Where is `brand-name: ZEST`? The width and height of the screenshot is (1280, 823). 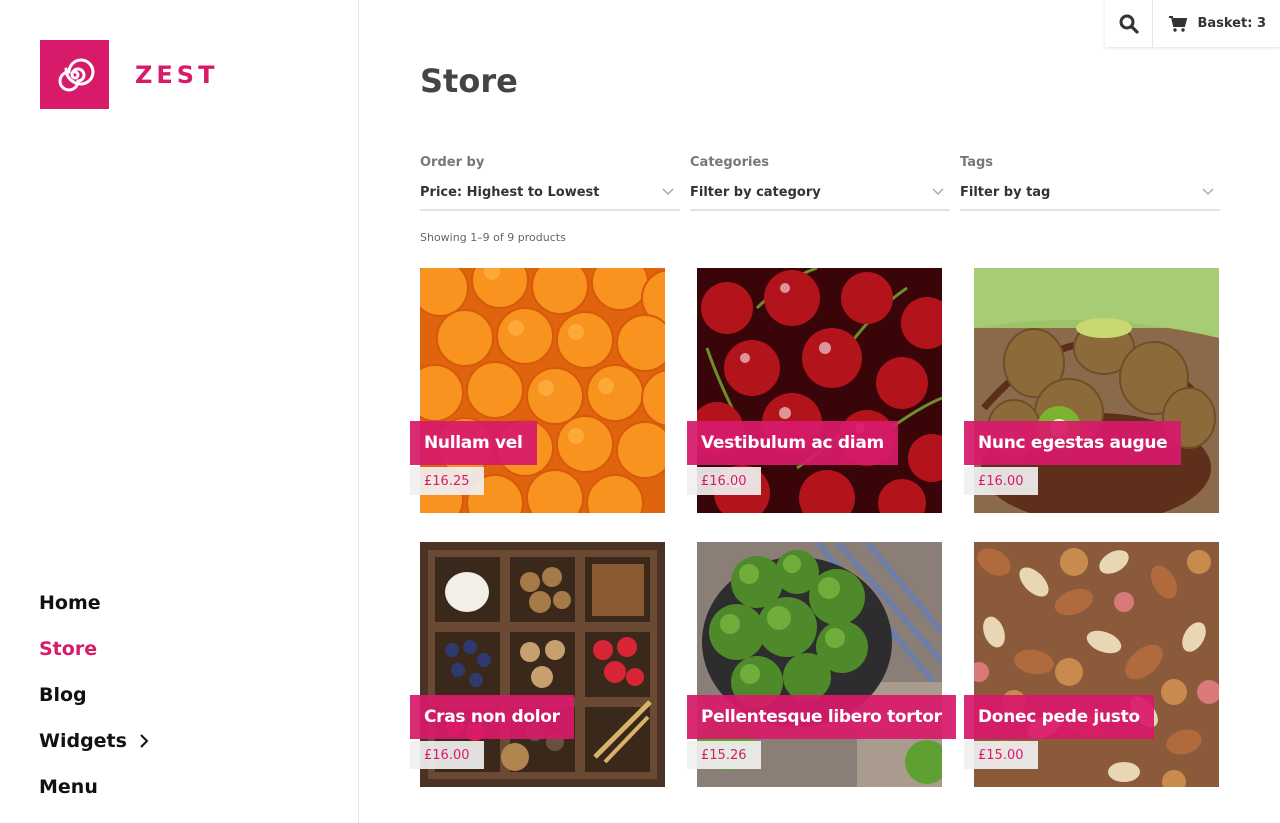
brand-name: ZEST is located at coordinates (177, 74).